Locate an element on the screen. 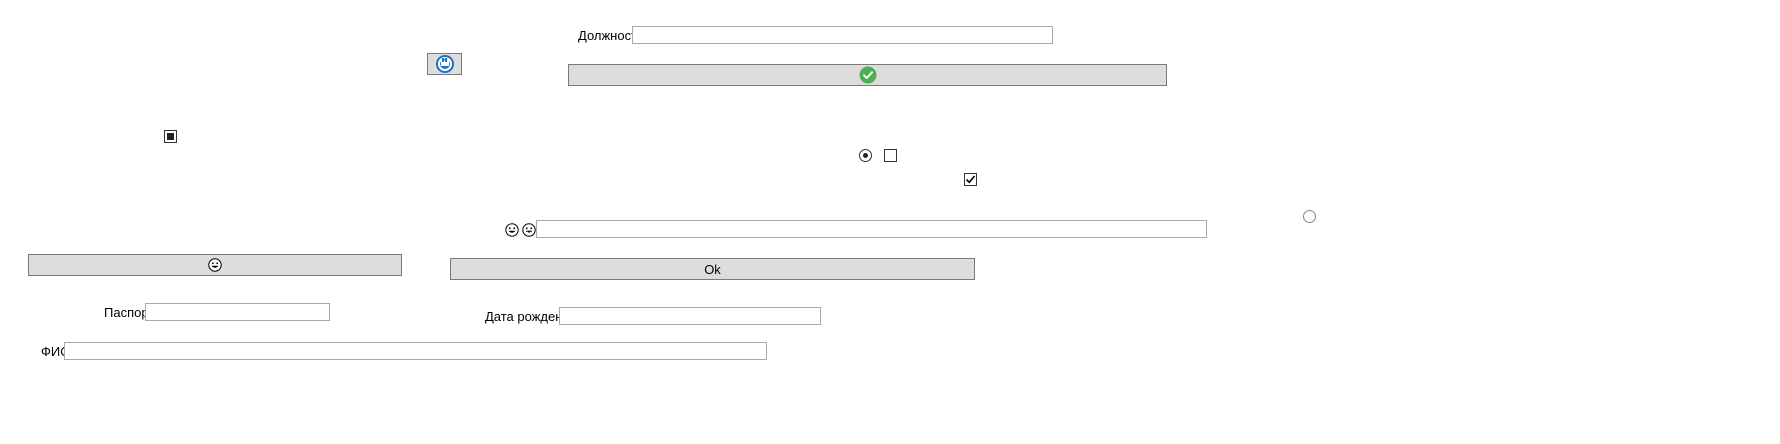  radio-selected is located at coordinates (865, 155).